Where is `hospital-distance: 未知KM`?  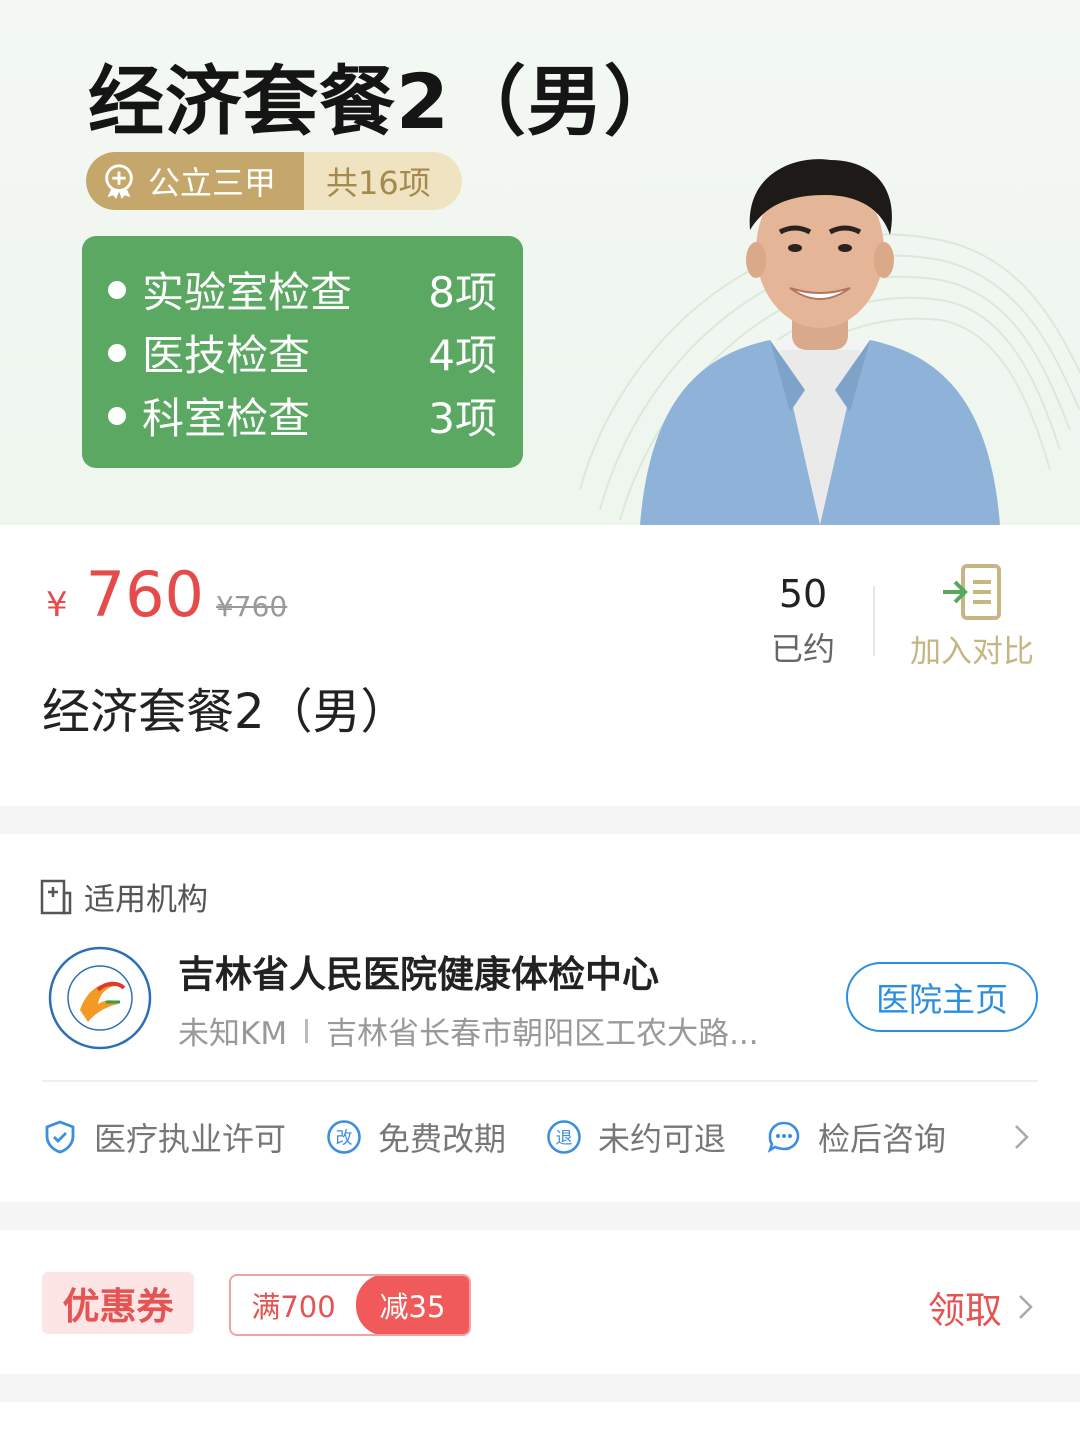
hospital-distance: 未知KM is located at coordinates (233, 1034).